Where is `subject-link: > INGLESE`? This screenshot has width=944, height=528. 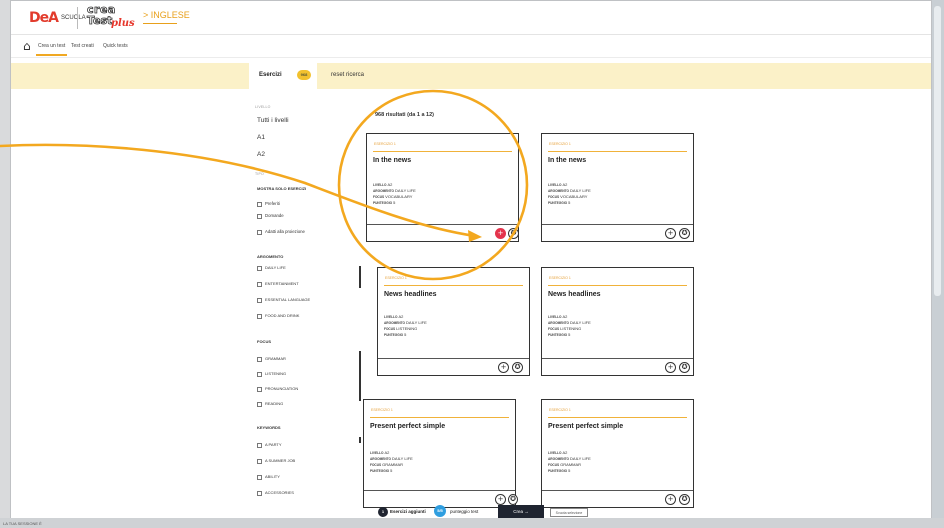
subject-link: > INGLESE is located at coordinates (166, 15).